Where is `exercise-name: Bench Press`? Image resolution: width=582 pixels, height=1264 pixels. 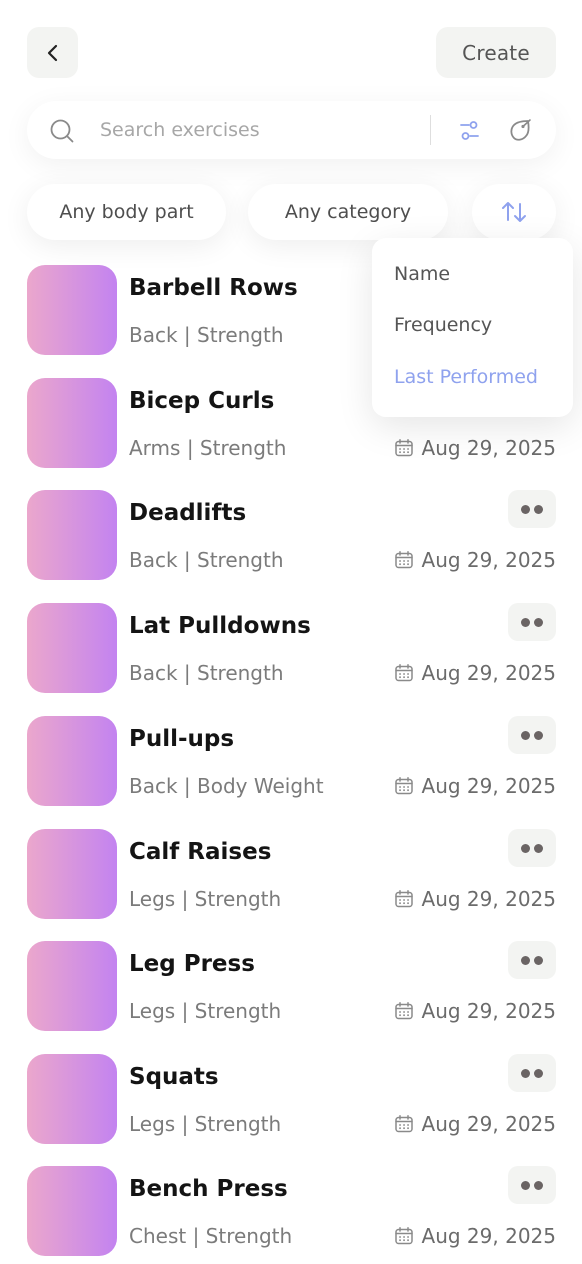 exercise-name: Bench Press is located at coordinates (208, 1189).